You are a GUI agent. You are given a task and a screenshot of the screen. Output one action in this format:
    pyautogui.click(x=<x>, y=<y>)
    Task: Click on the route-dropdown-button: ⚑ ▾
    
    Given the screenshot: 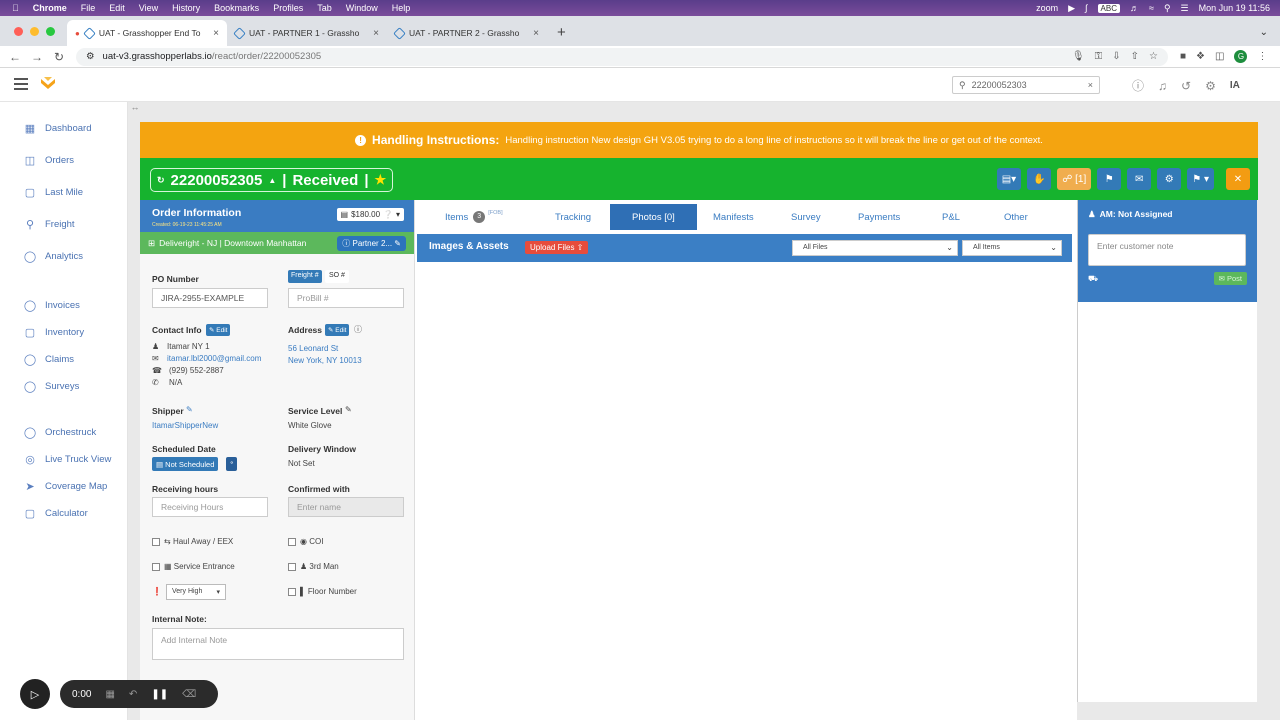 What is the action you would take?
    pyautogui.click(x=1200, y=179)
    